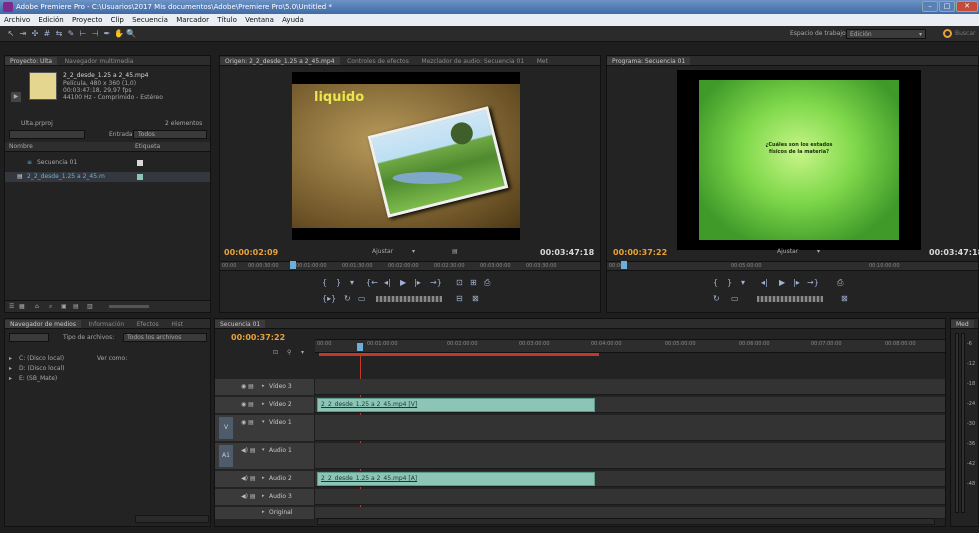  I want to click on search-icon, so click(947, 33).